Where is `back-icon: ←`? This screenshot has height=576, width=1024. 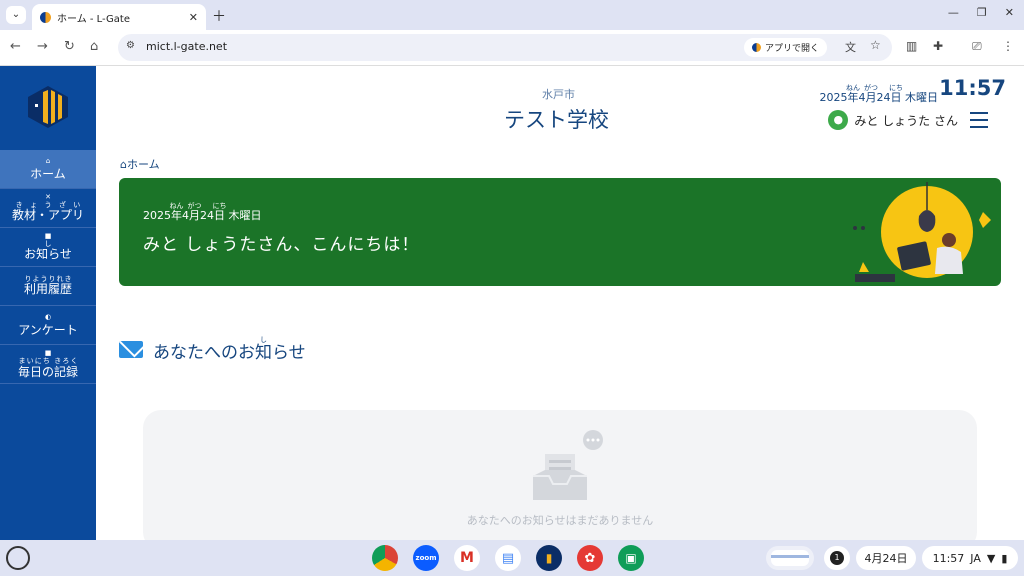 back-icon: ← is located at coordinates (15, 46).